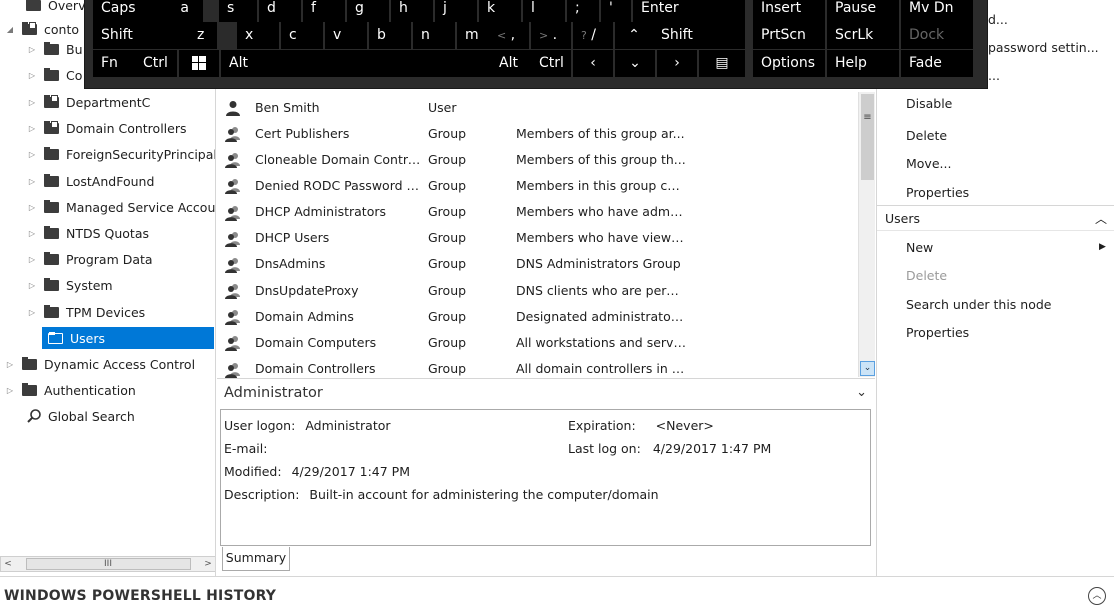  I want to click on key-period: > ., so click(551, 35).